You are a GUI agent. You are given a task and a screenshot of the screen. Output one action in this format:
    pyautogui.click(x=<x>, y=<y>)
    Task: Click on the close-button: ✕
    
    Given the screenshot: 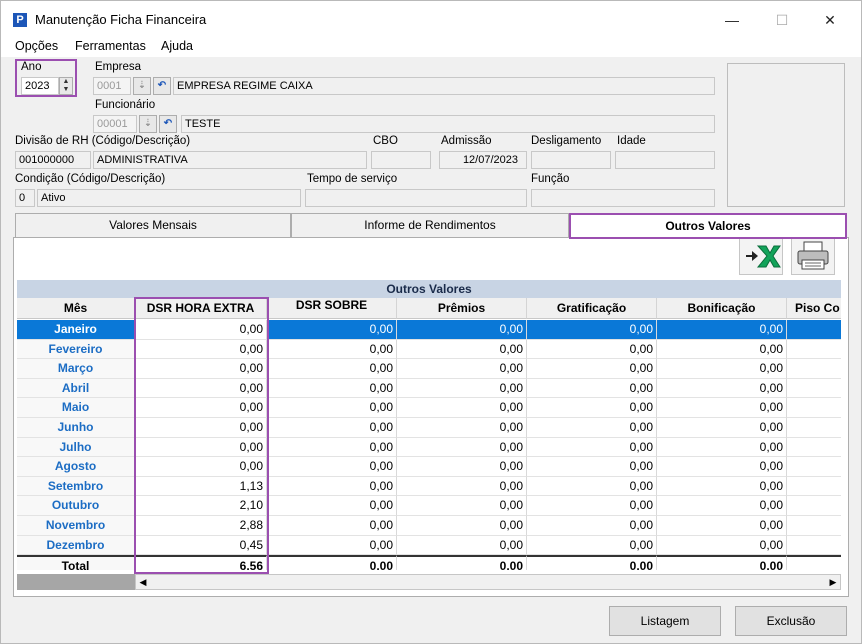 What is the action you would take?
    pyautogui.click(x=830, y=20)
    